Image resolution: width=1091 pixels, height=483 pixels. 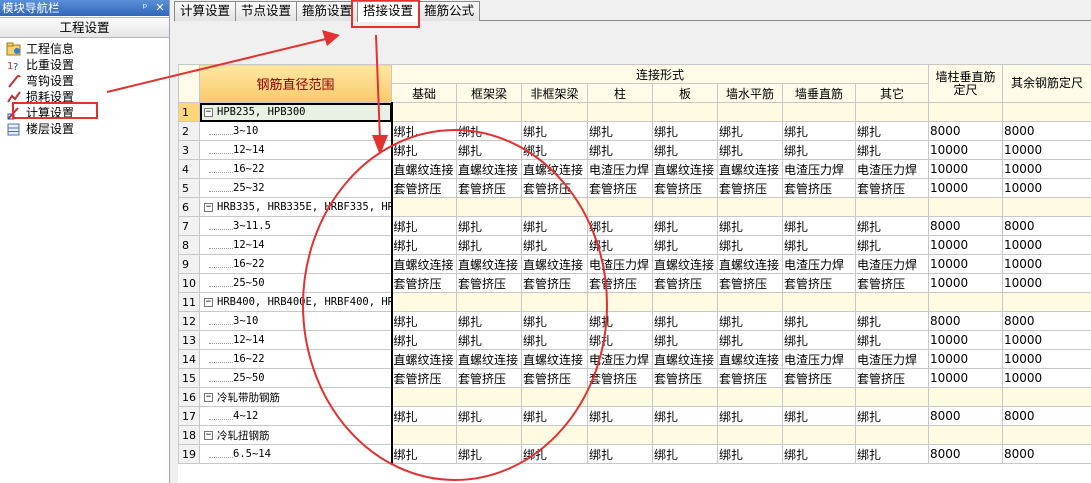 I want to click on row-number: 14, so click(x=189, y=359).